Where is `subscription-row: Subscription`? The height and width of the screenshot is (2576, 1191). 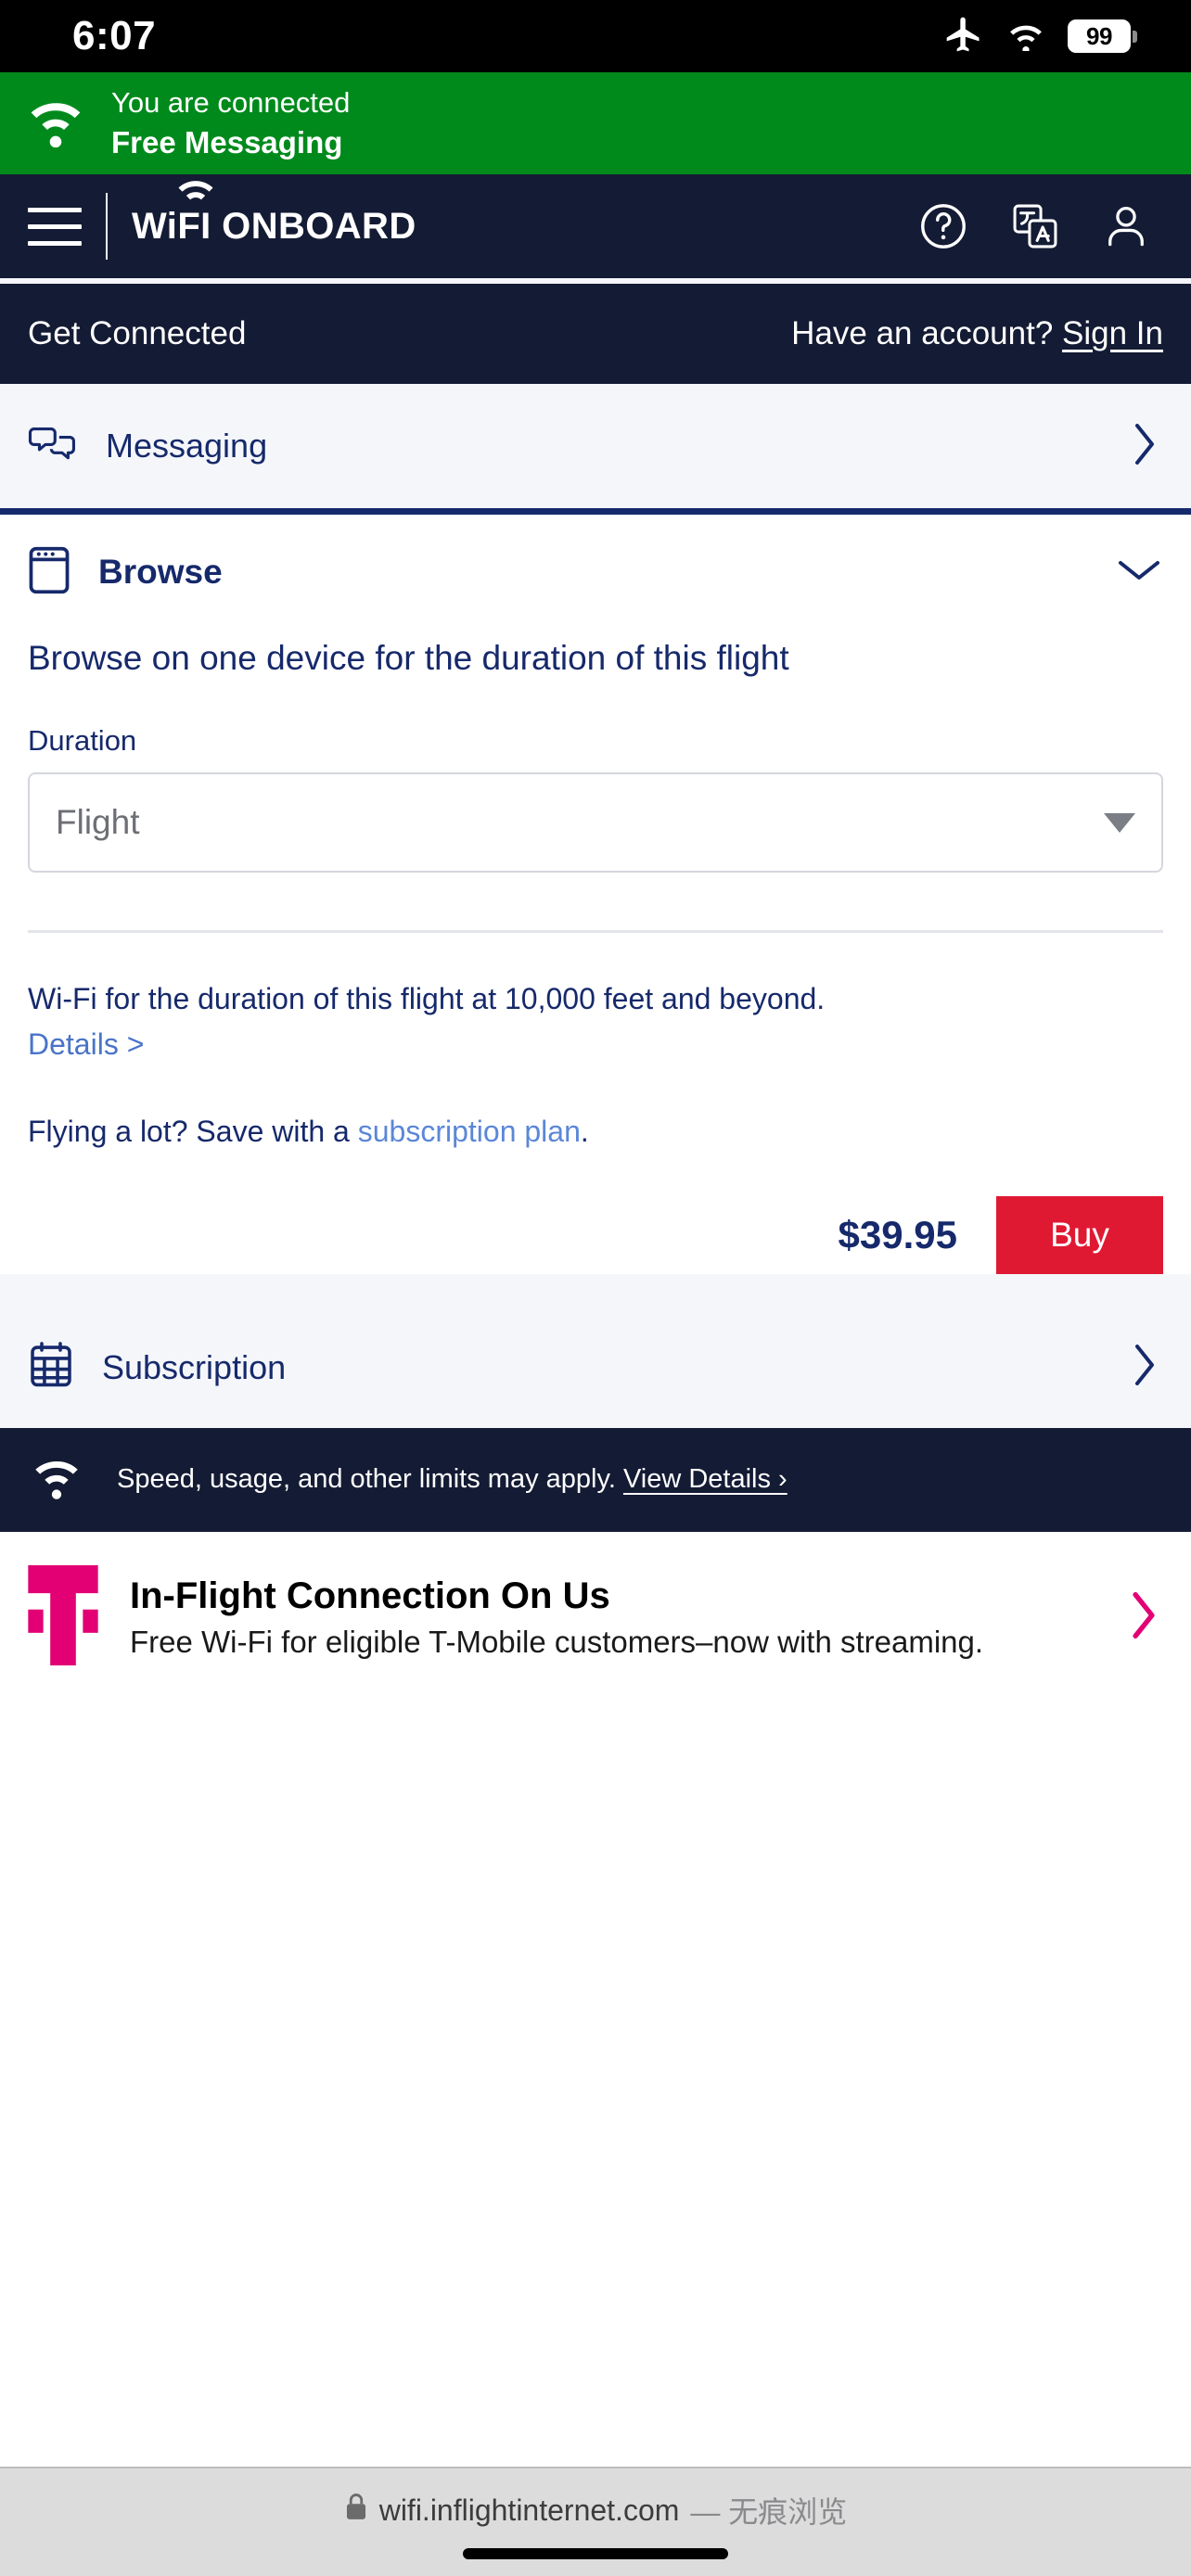 subscription-row: Subscription is located at coordinates (595, 1367).